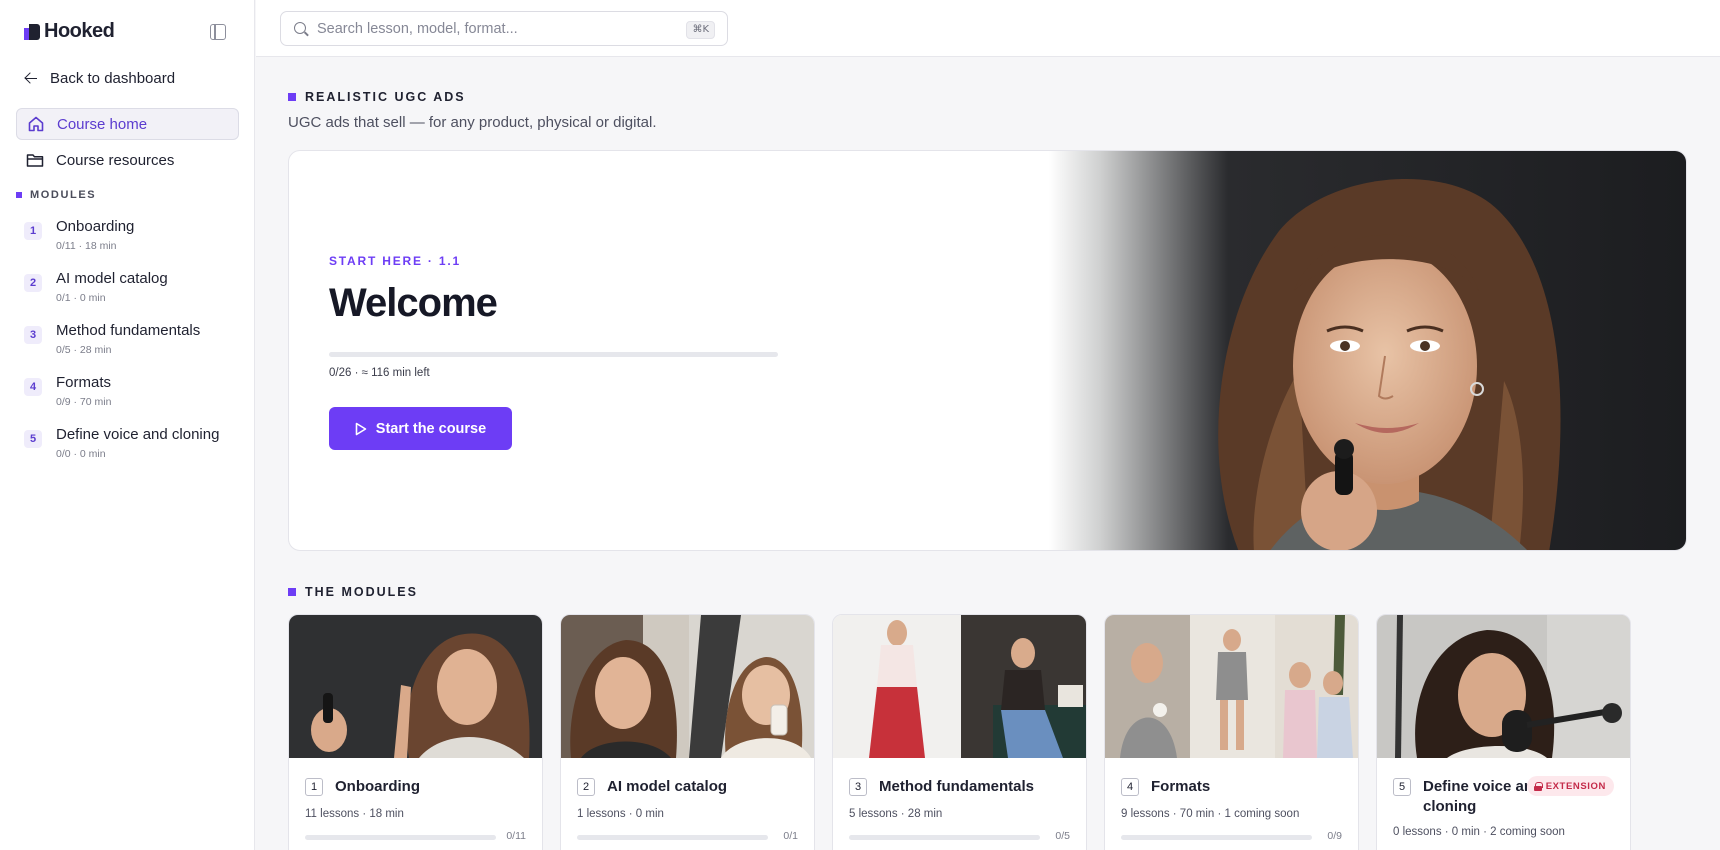 The width and height of the screenshot is (1720, 850). I want to click on search-icon, so click(300, 28).